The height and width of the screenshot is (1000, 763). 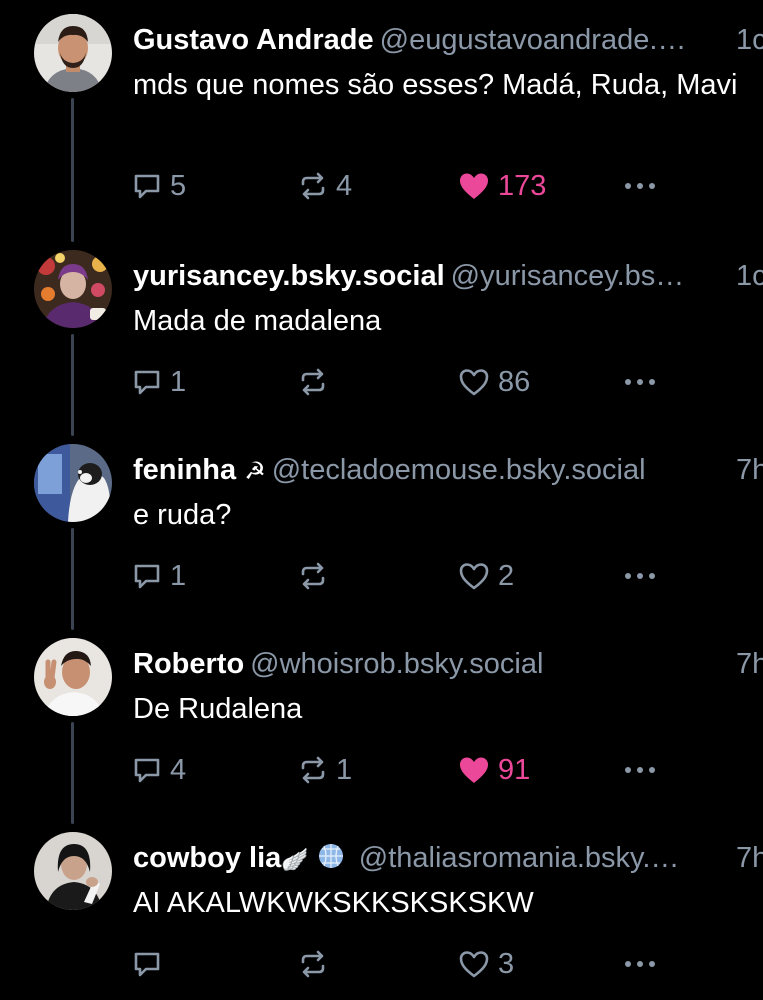 What do you see at coordinates (432, 770) in the screenshot?
I see `post-actions: 4 1 91` at bounding box center [432, 770].